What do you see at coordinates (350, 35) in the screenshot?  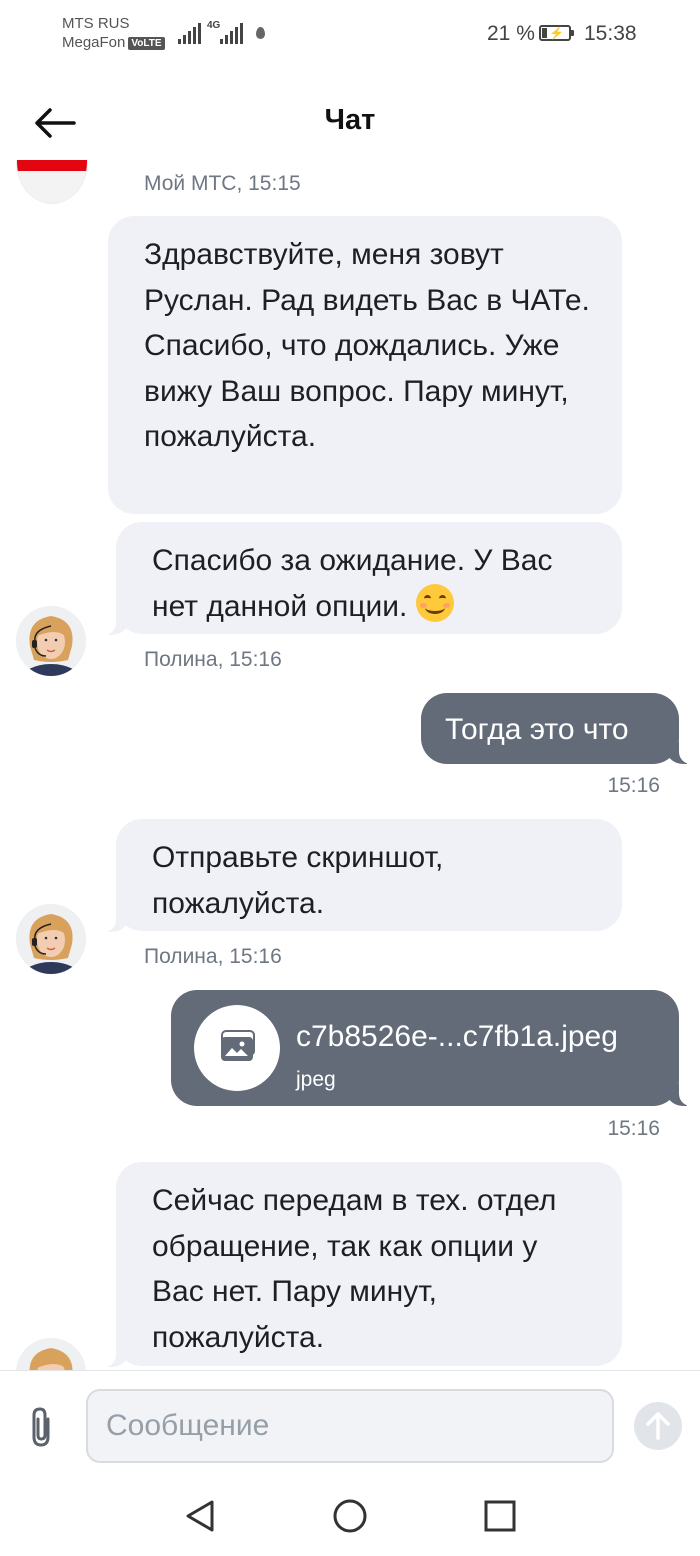 I see `status-bar: MTS RUS MegaFon VoLTE 4G 21 % ⚡ 15:38` at bounding box center [350, 35].